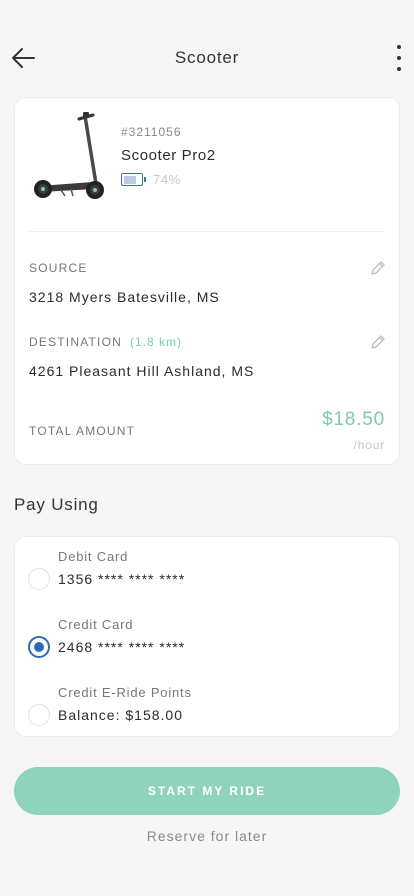  I want to click on payment-option-detail: 2468 **** **** ****, so click(122, 647).